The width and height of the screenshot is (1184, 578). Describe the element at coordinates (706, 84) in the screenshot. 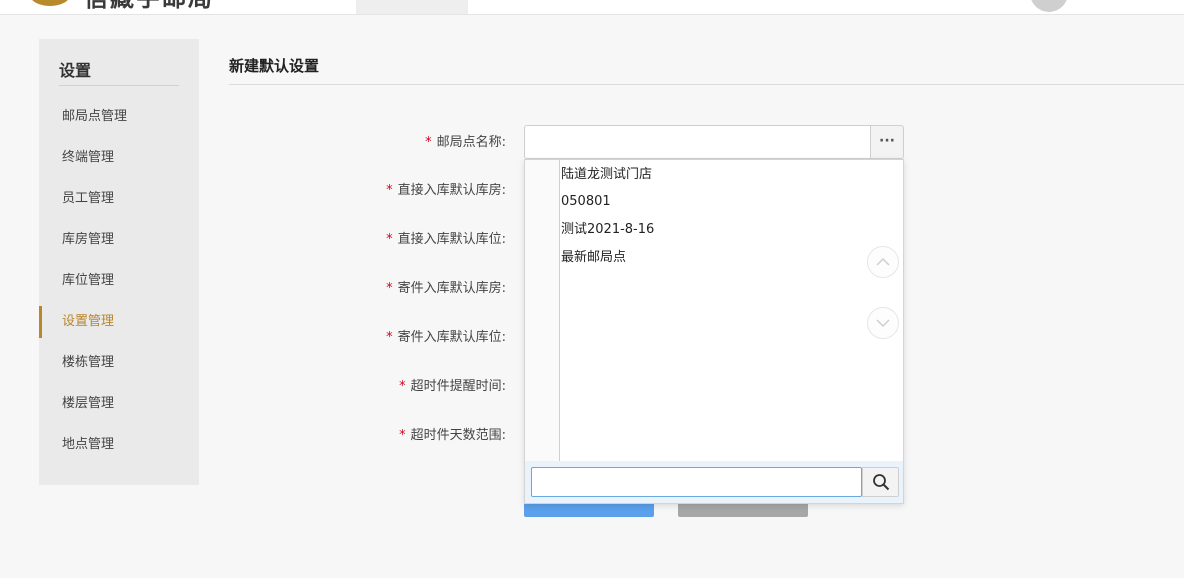

I see `title-divider` at that location.